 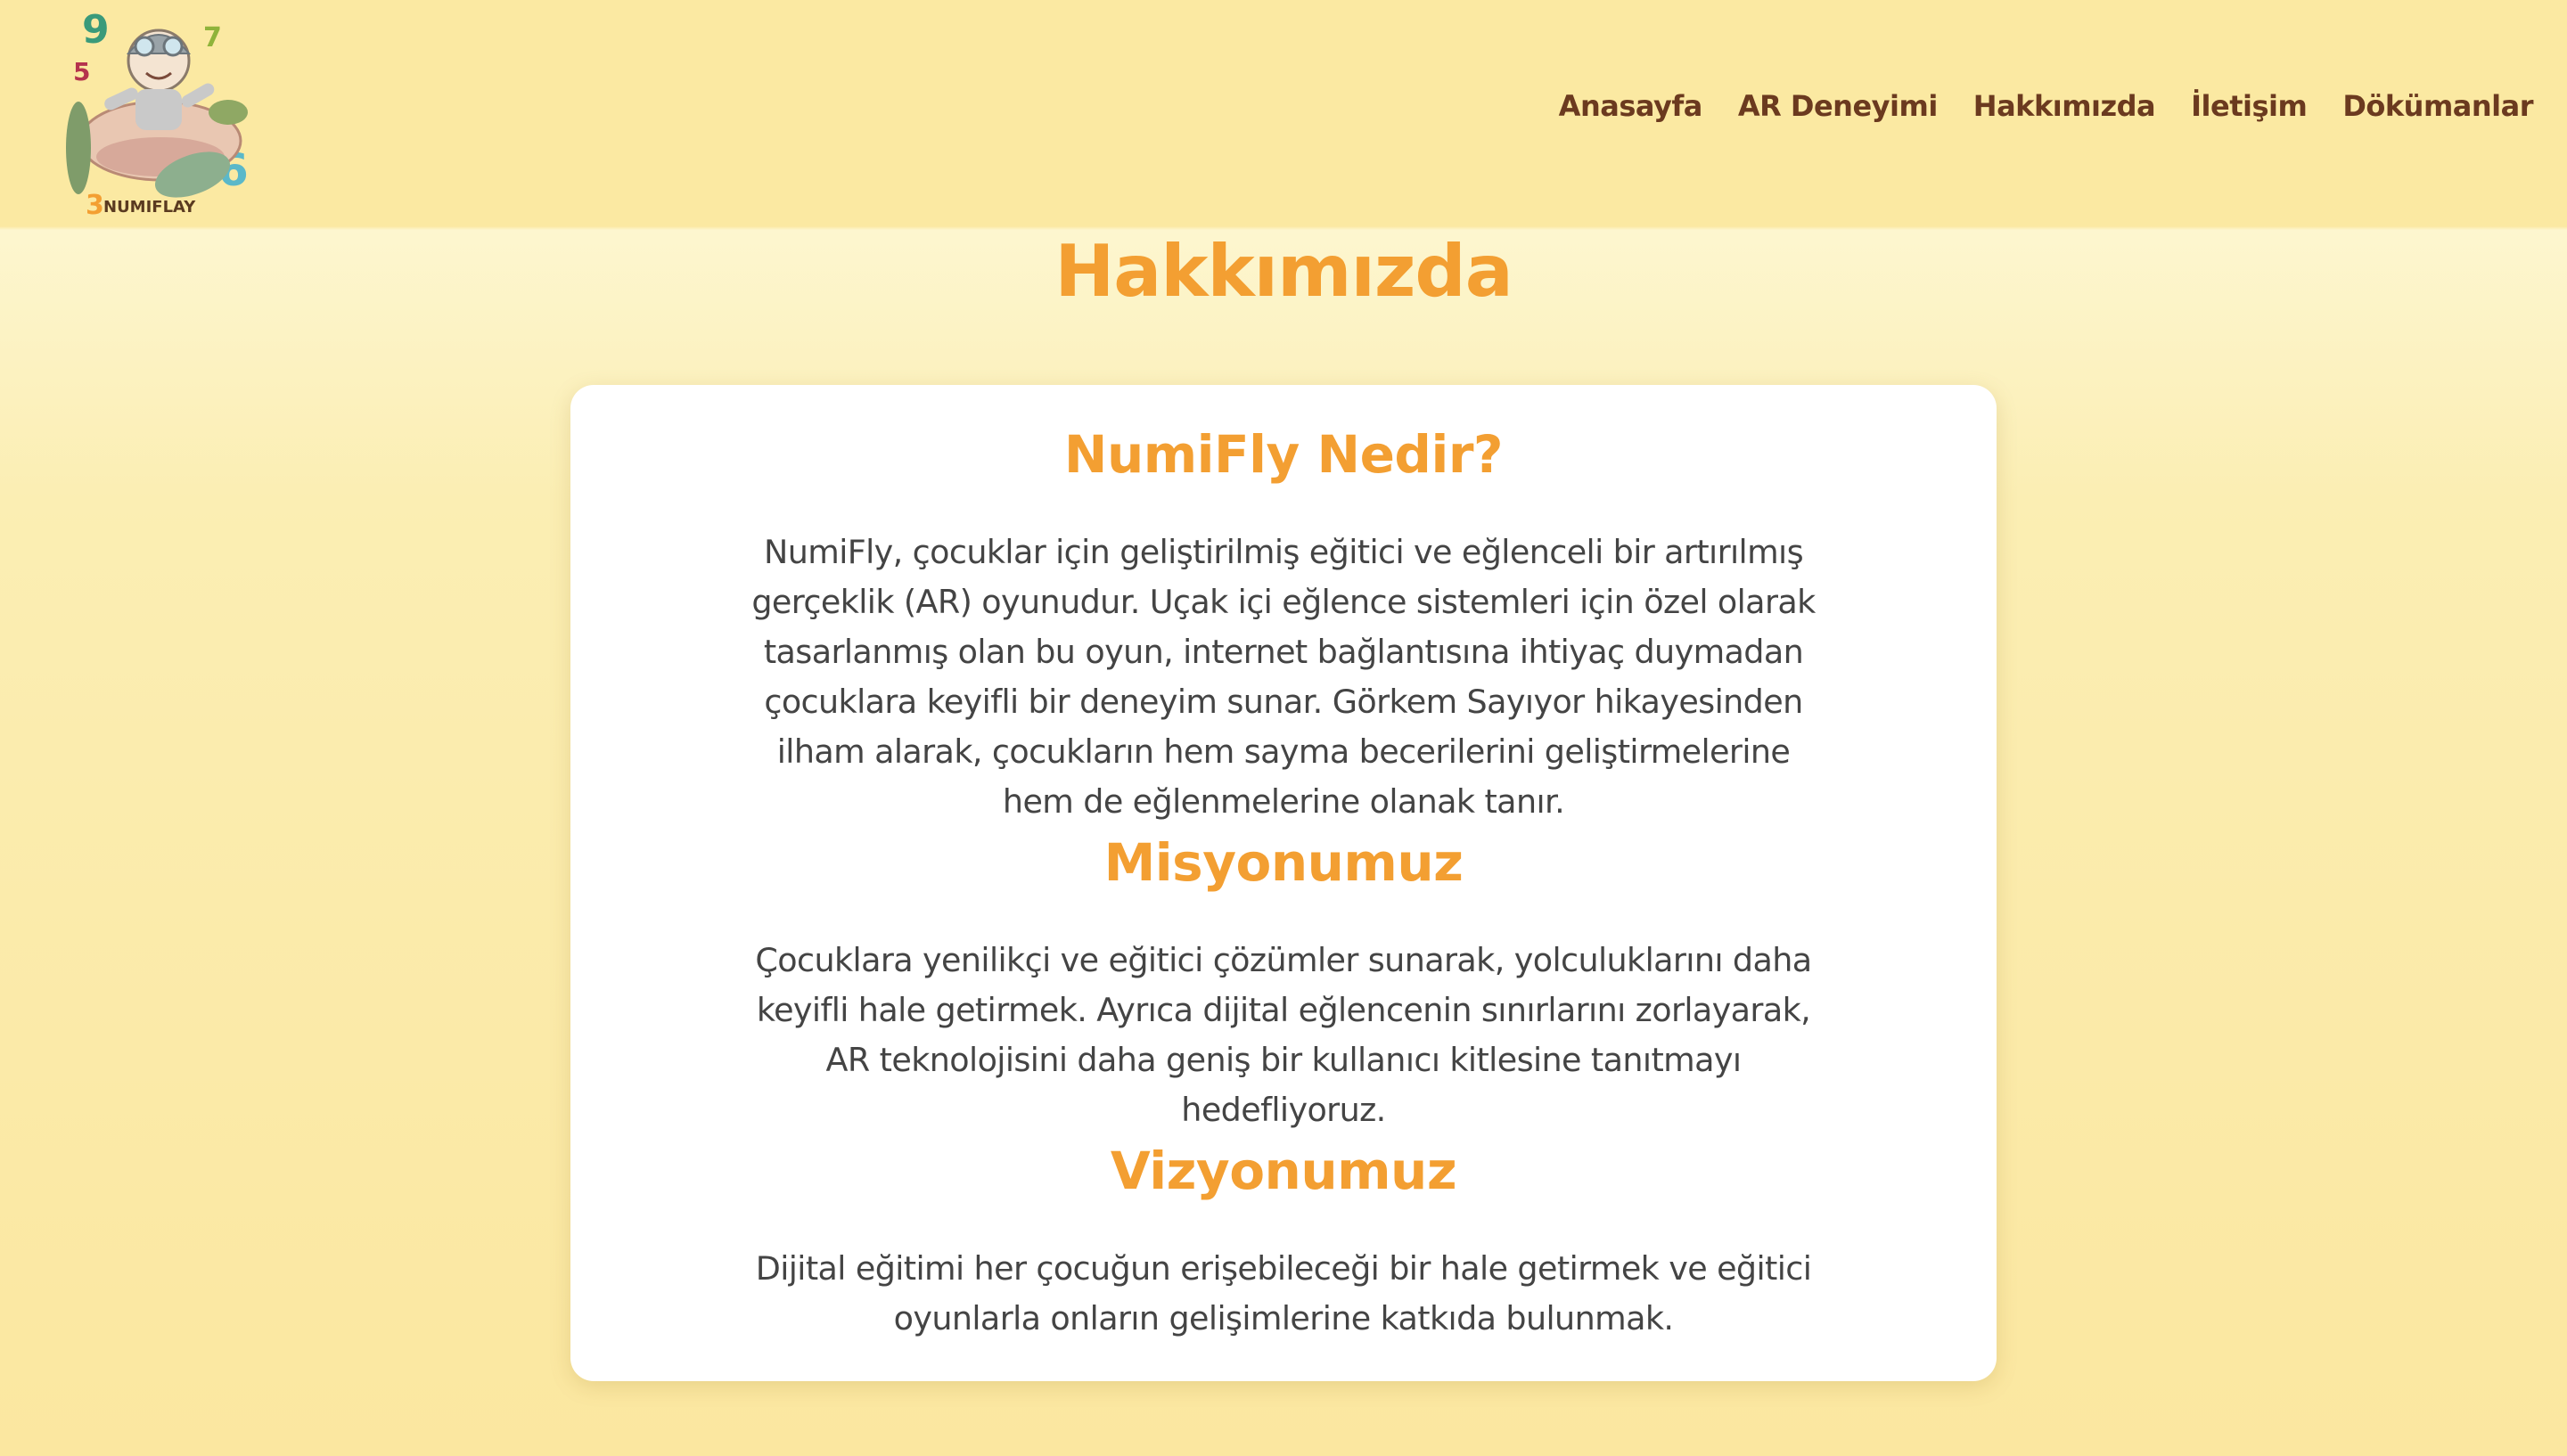 What do you see at coordinates (150, 207) in the screenshot?
I see `svg-text: NUMIFLAY` at bounding box center [150, 207].